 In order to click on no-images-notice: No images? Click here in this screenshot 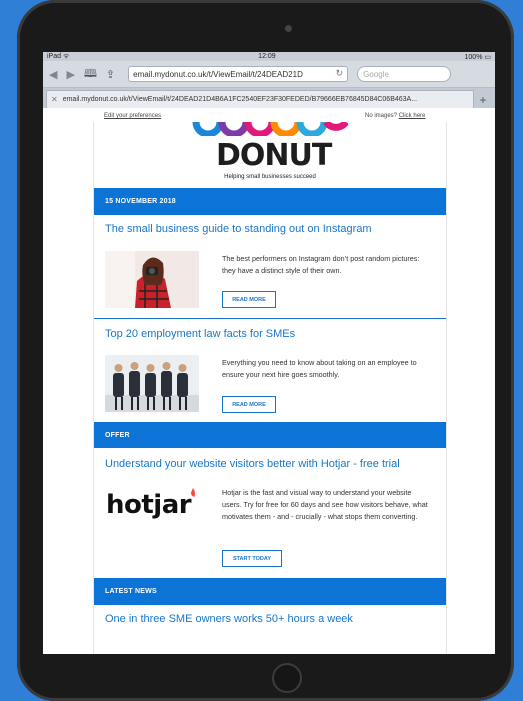, I will do `click(395, 116)`.